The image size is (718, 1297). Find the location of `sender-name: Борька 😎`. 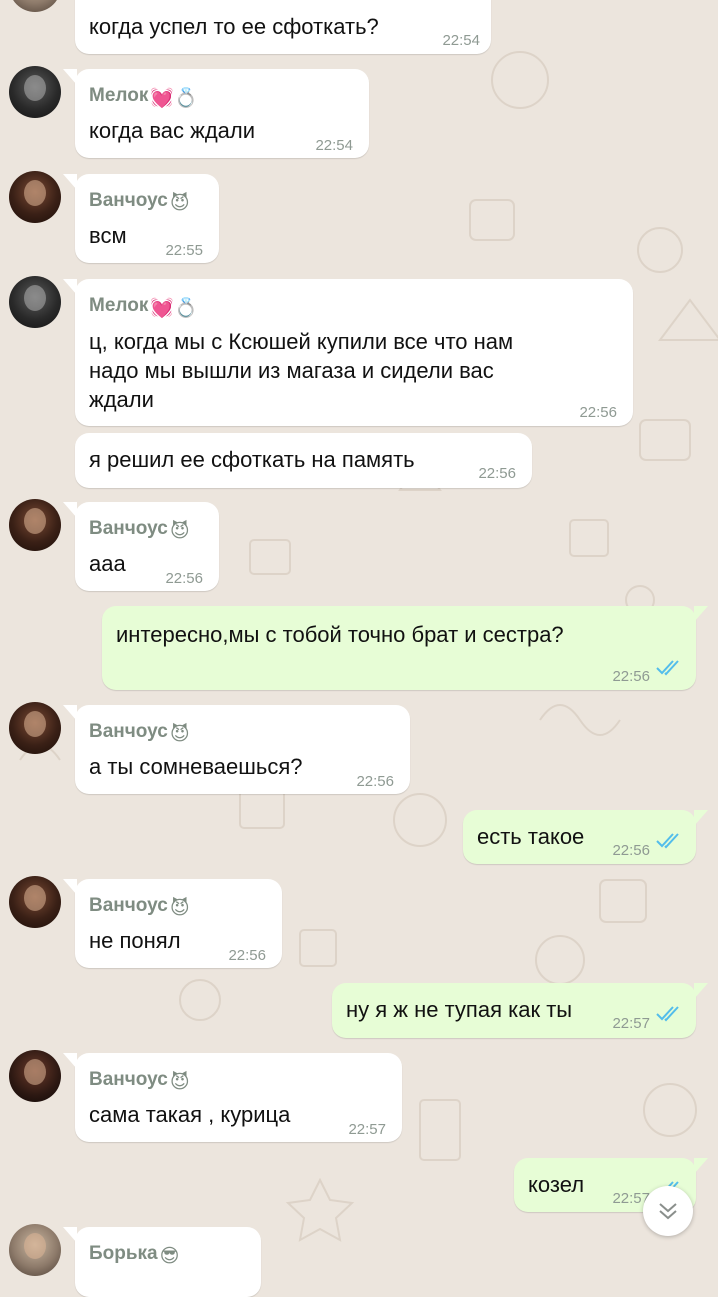

sender-name: Борька 😎 is located at coordinates (134, 1255).